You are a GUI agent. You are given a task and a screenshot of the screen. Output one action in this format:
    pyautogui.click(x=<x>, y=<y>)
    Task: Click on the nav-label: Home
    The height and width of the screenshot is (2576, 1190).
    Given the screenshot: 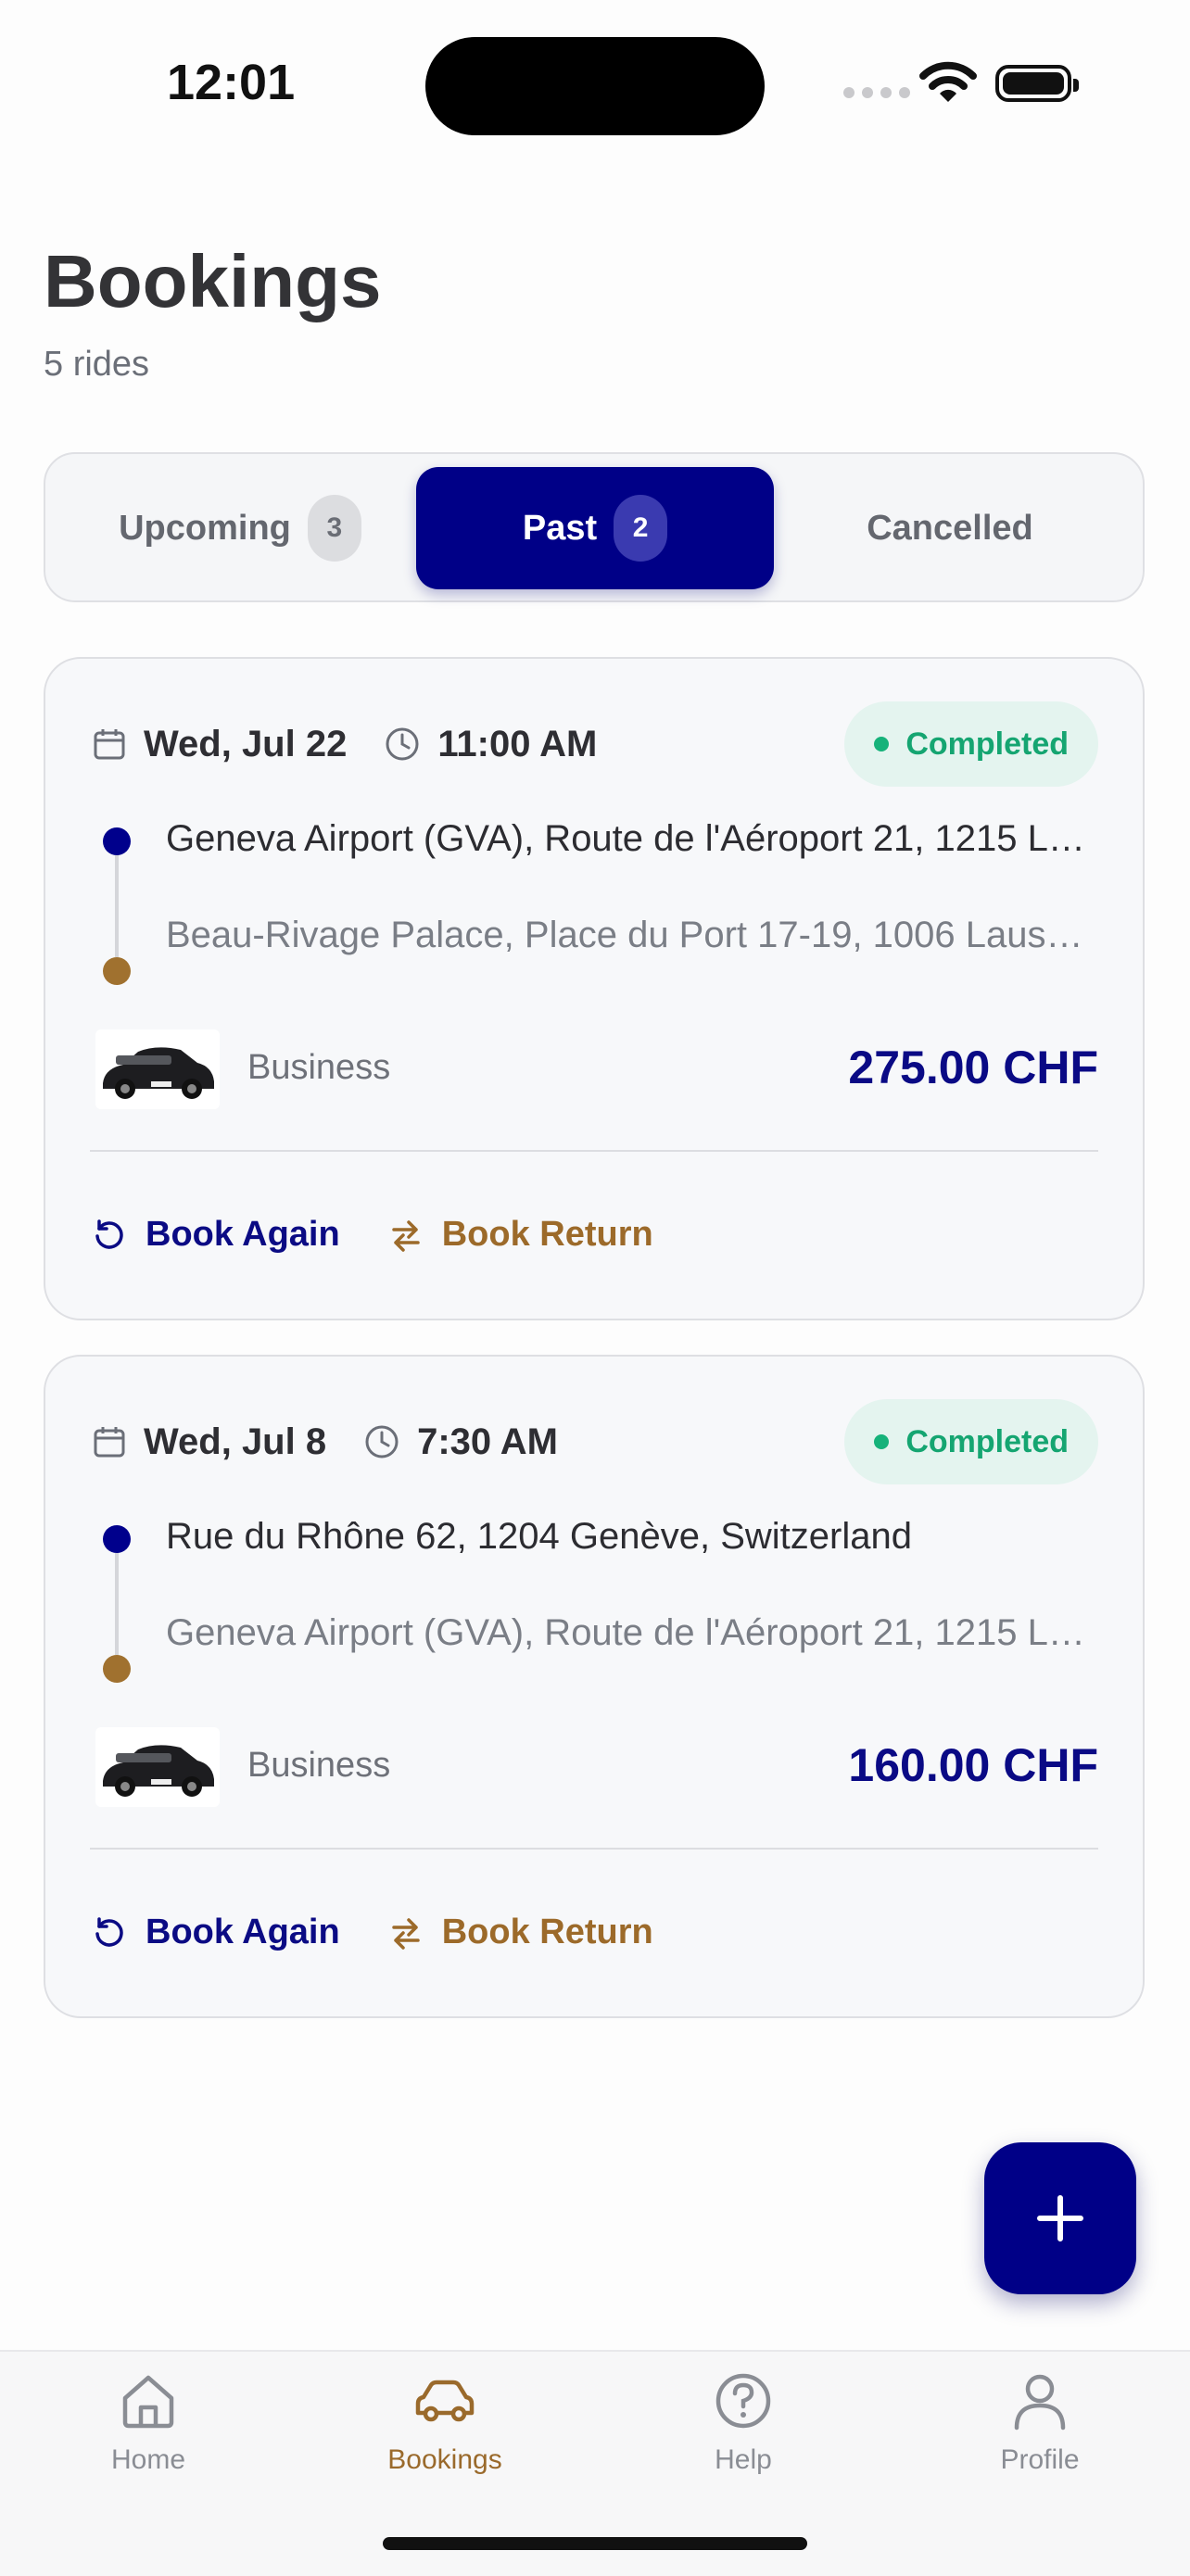 What is the action you would take?
    pyautogui.click(x=148, y=2460)
    